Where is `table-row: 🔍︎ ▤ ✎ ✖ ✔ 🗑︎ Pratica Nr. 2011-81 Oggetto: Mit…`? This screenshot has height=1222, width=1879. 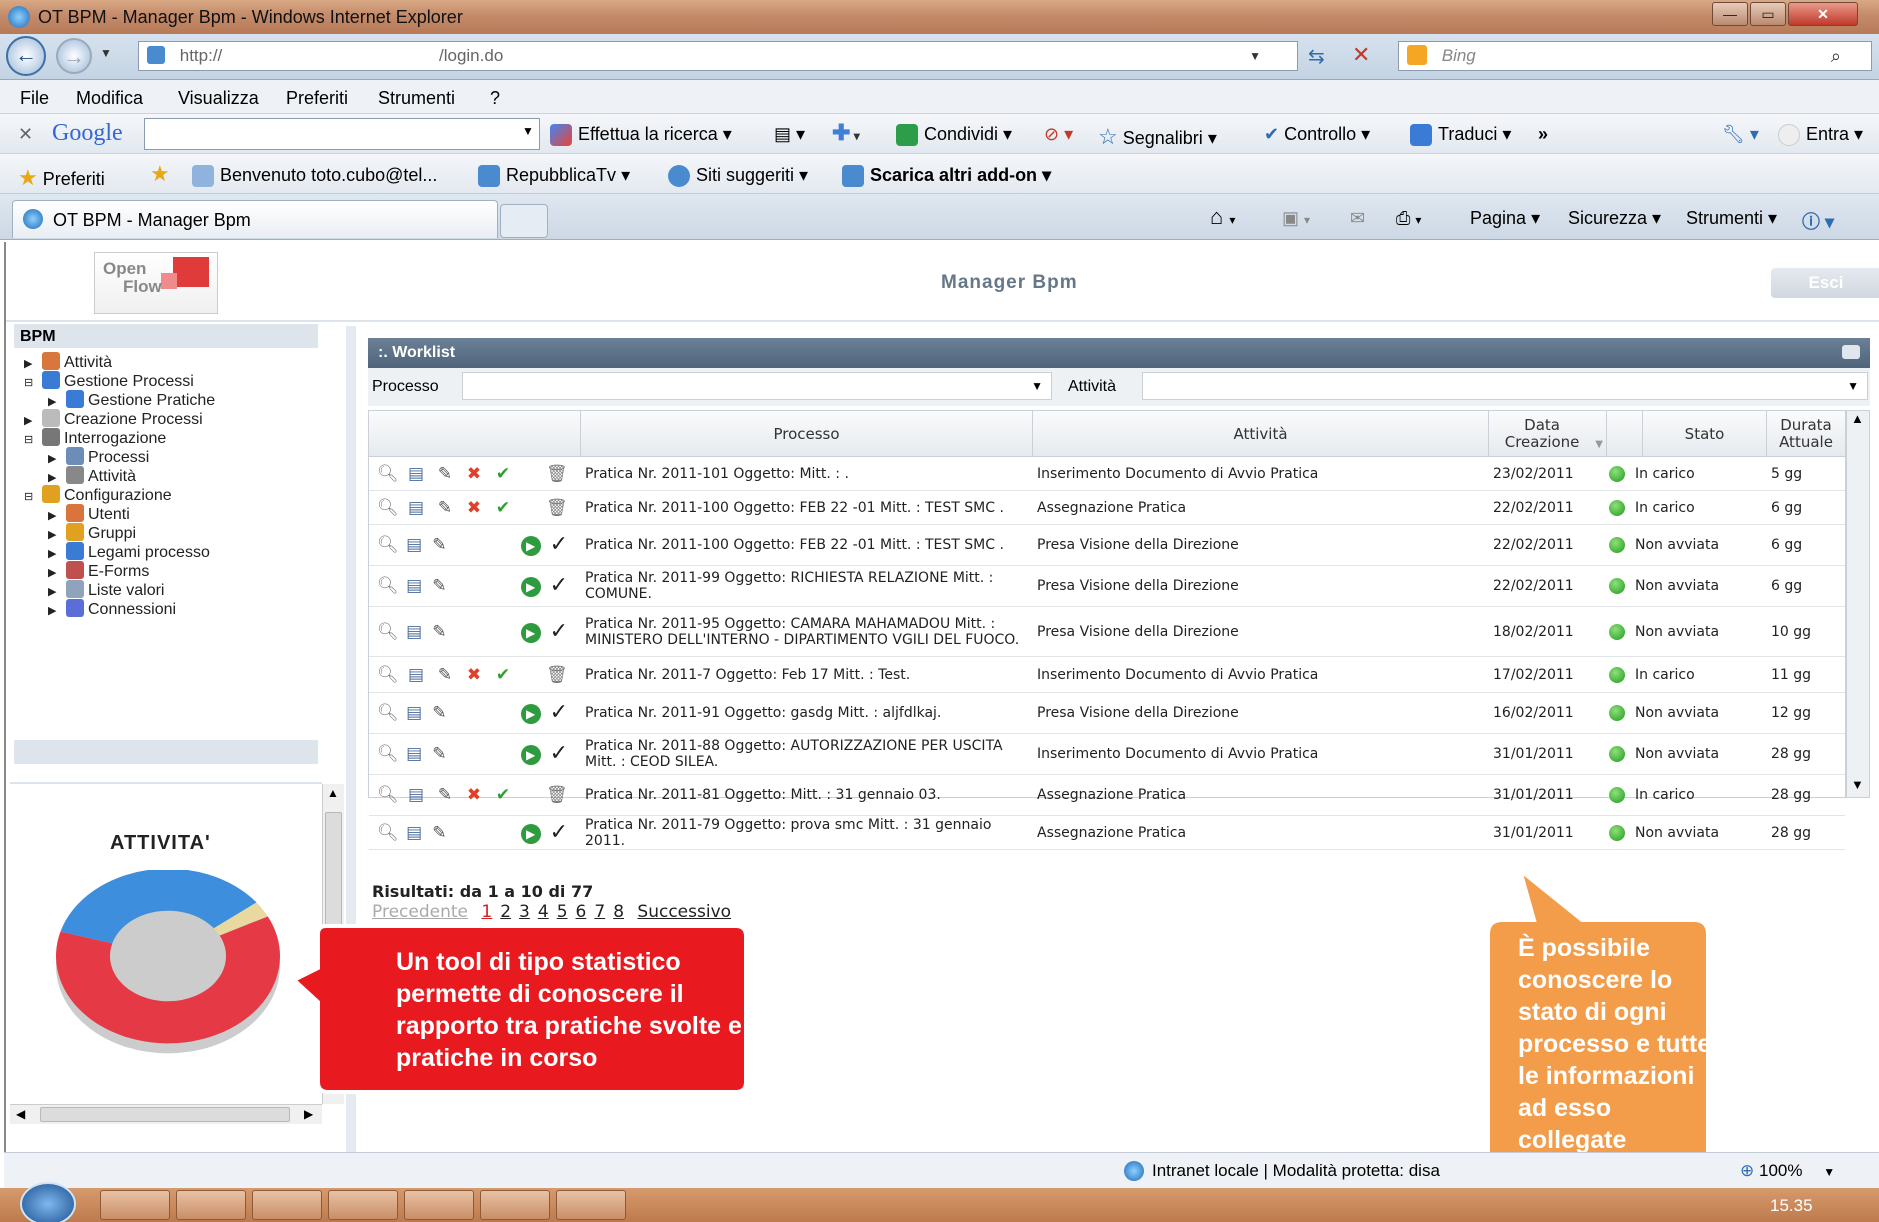 table-row: 🔍︎ ▤ ✎ ✖ ✔ 🗑︎ Pratica Nr. 2011-81 Oggetto: Mit… is located at coordinates (1107, 795).